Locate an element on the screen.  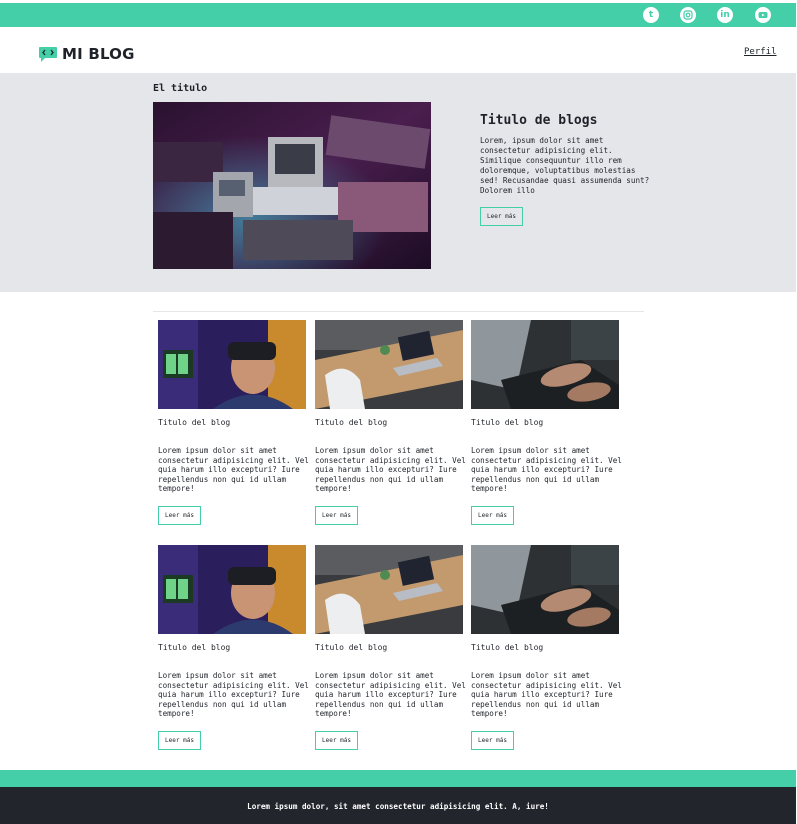
tumblr-glyph: t is located at coordinates (651, 15).